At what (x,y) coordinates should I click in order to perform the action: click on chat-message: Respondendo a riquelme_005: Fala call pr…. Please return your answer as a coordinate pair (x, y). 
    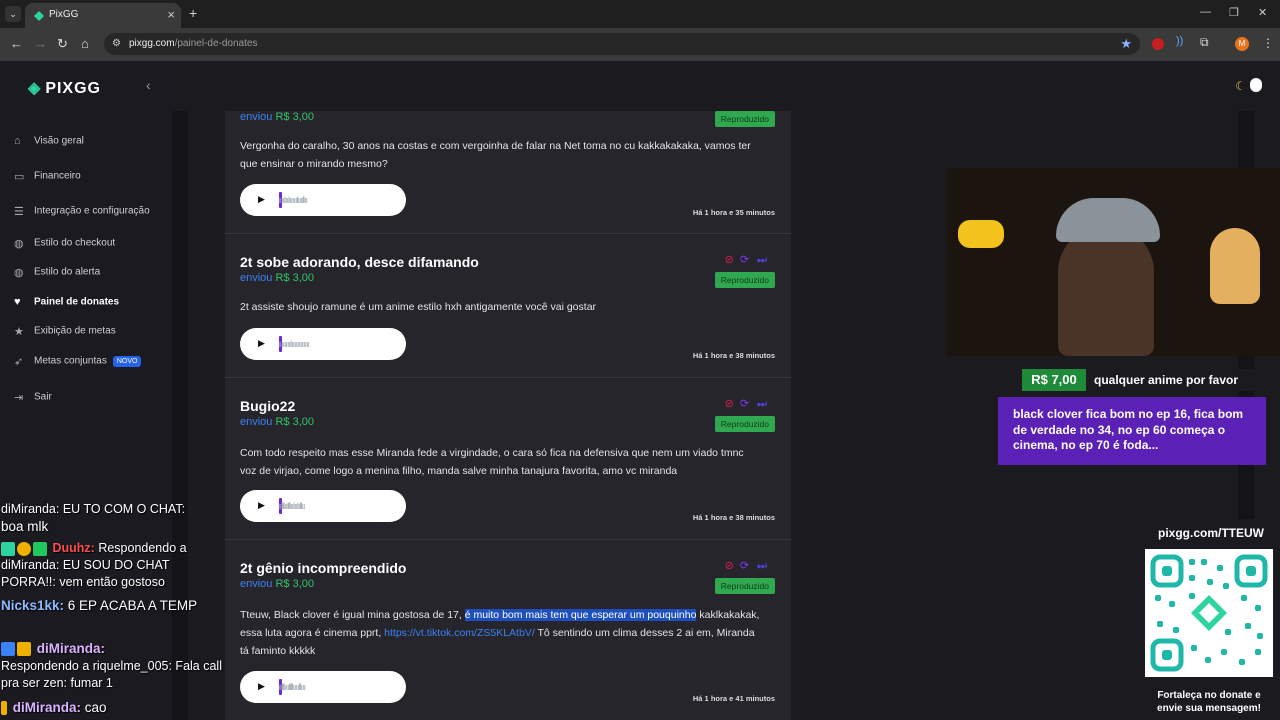
    Looking at the image, I should click on (111, 674).